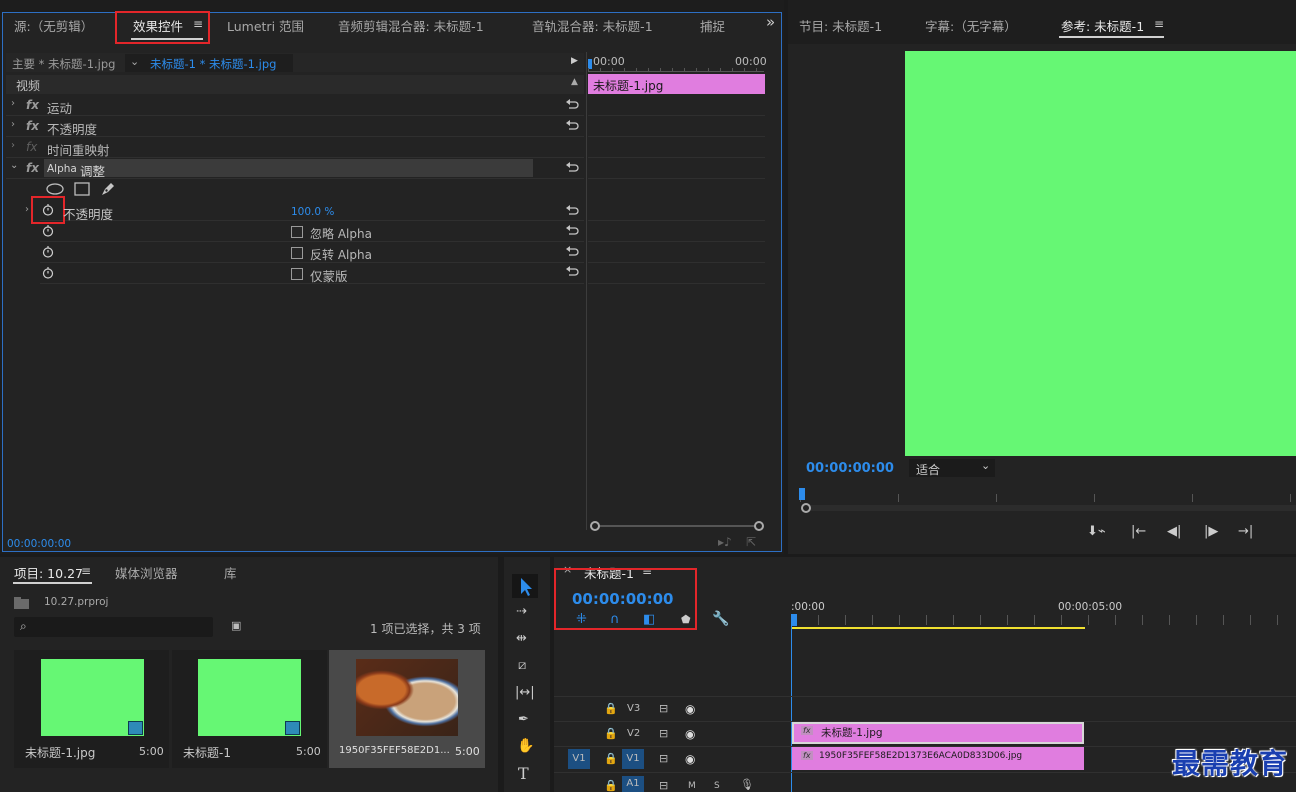 The width and height of the screenshot is (1296, 792). I want to click on video-section-header, so click(295, 84).